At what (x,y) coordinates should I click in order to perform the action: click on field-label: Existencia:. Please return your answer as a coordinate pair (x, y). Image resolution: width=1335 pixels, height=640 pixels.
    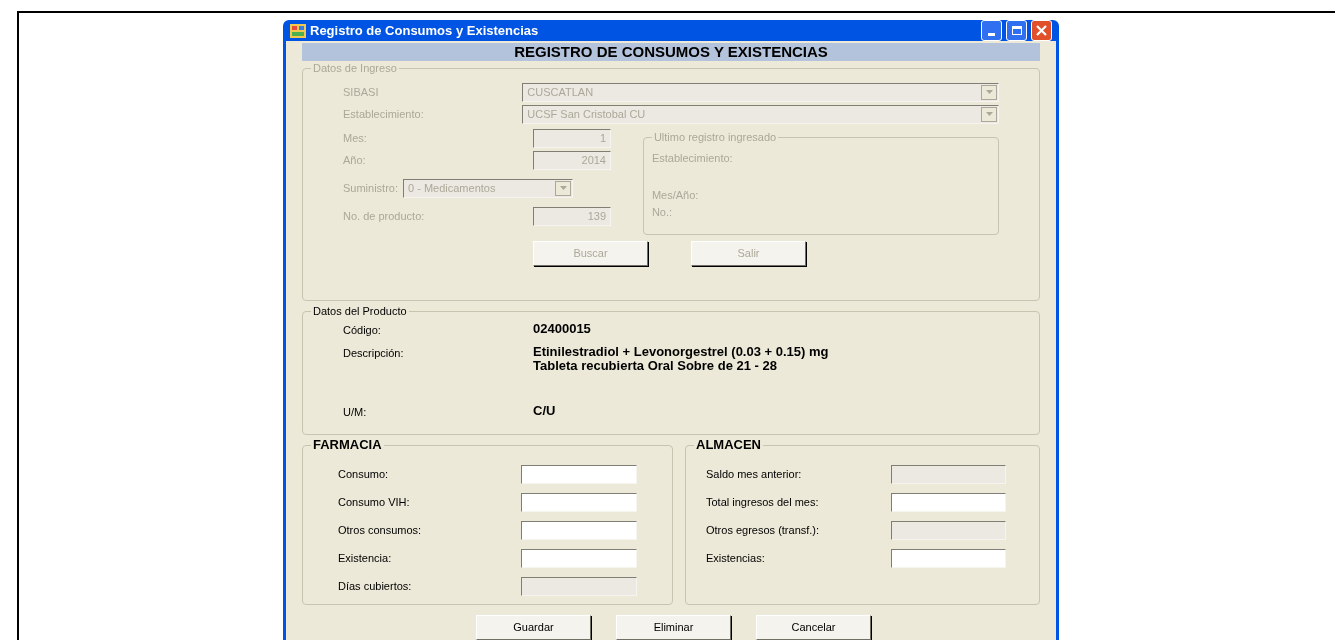
    Looking at the image, I should click on (365, 558).